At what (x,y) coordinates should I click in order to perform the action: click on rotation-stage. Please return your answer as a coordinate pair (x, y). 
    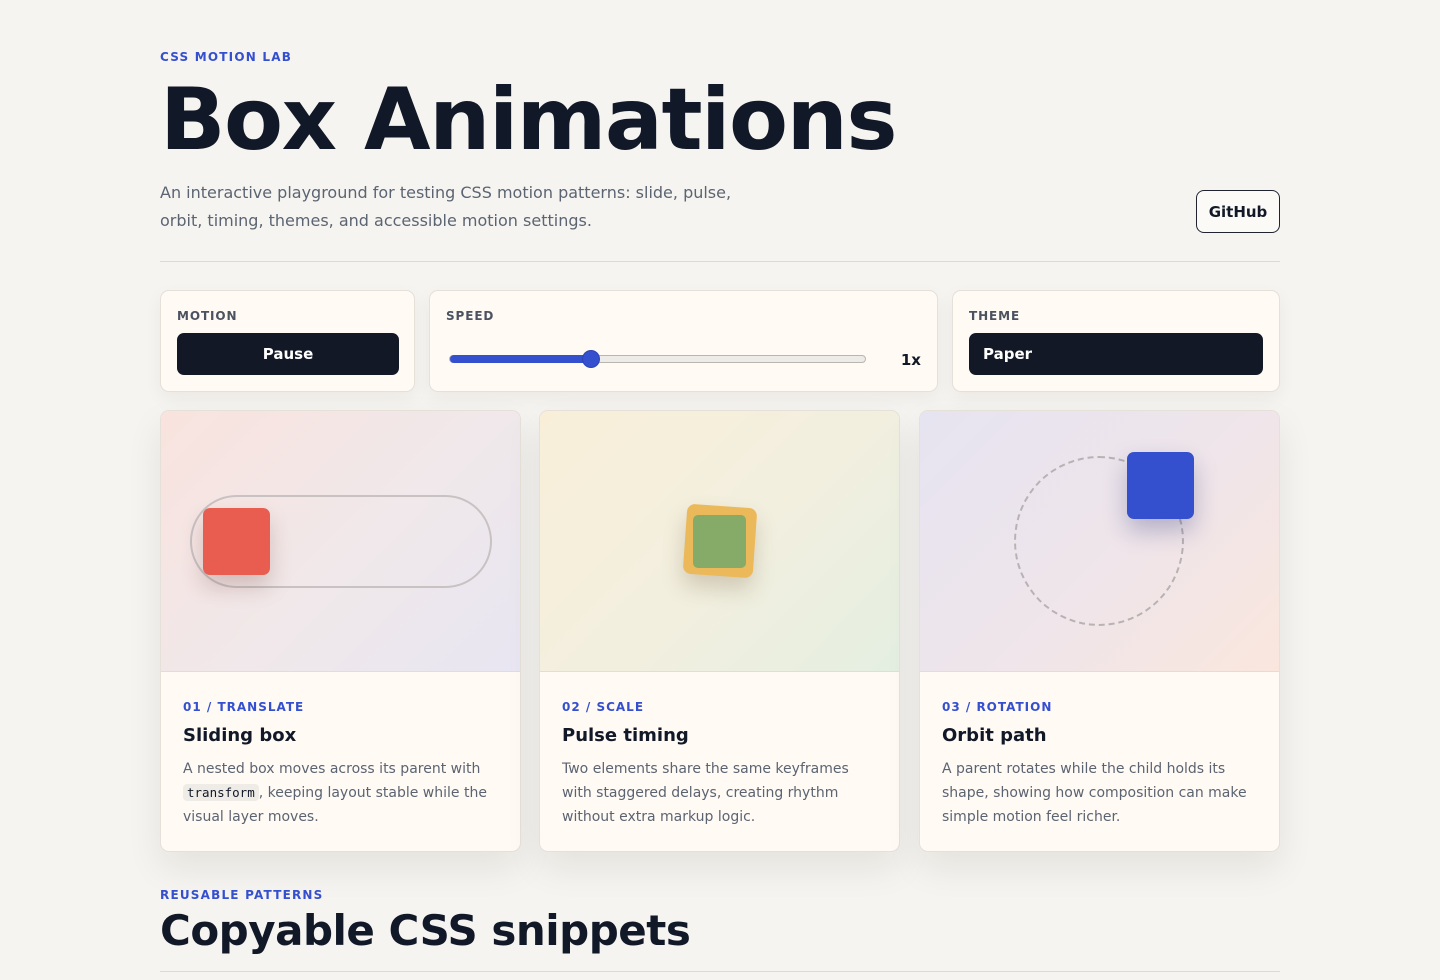
    Looking at the image, I should click on (1099, 541).